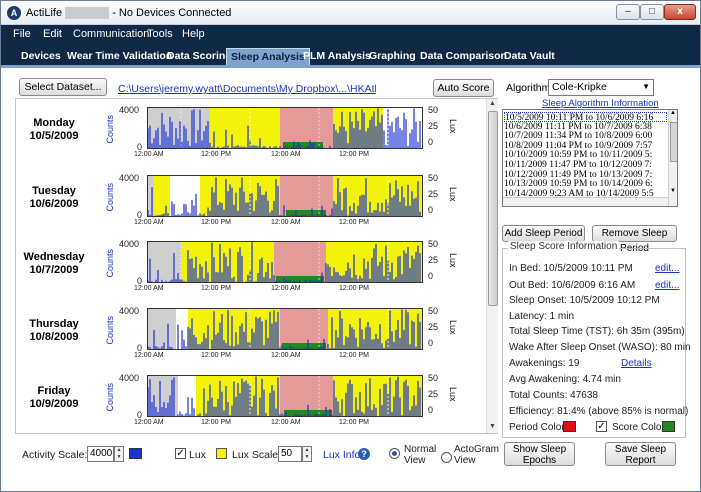 This screenshot has height=492, width=701. Describe the element at coordinates (341, 455) in the screenshot. I see `lux-info-link: Lux Info` at that location.